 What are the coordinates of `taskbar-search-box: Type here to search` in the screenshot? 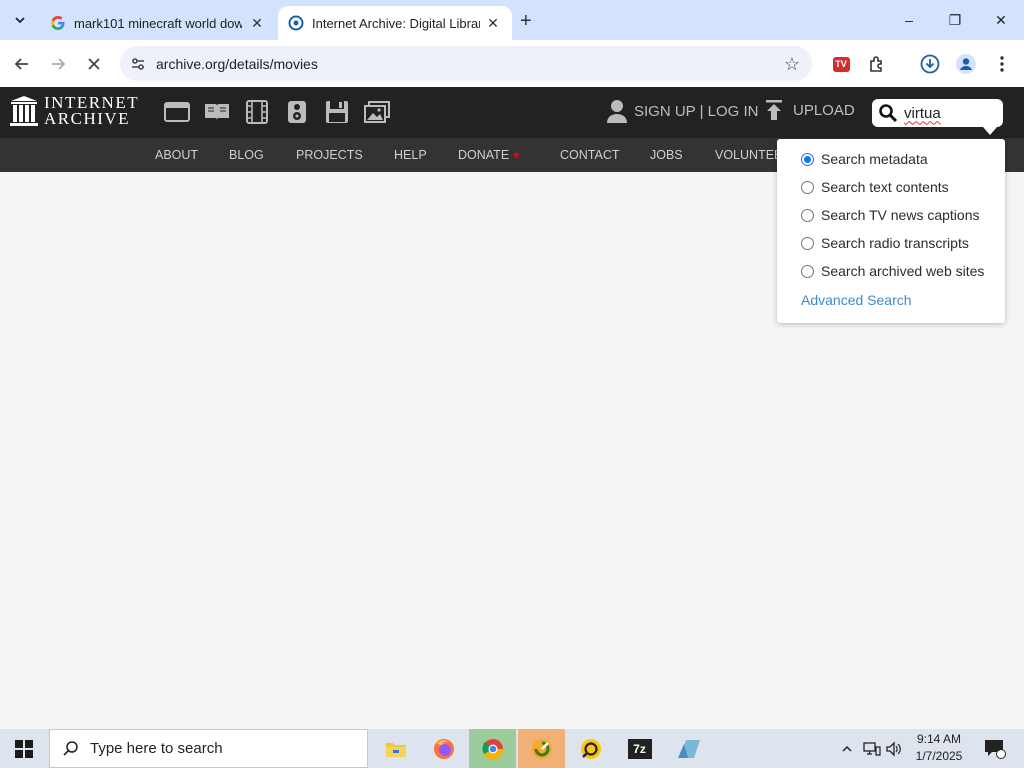 It's located at (208, 748).